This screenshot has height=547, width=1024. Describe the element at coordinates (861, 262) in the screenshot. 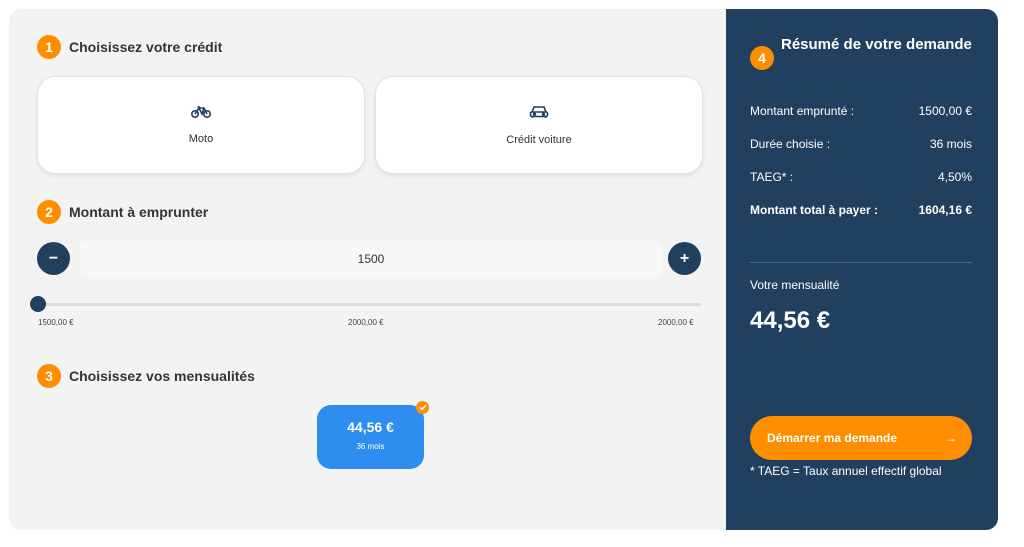

I see `summary-divider` at that location.